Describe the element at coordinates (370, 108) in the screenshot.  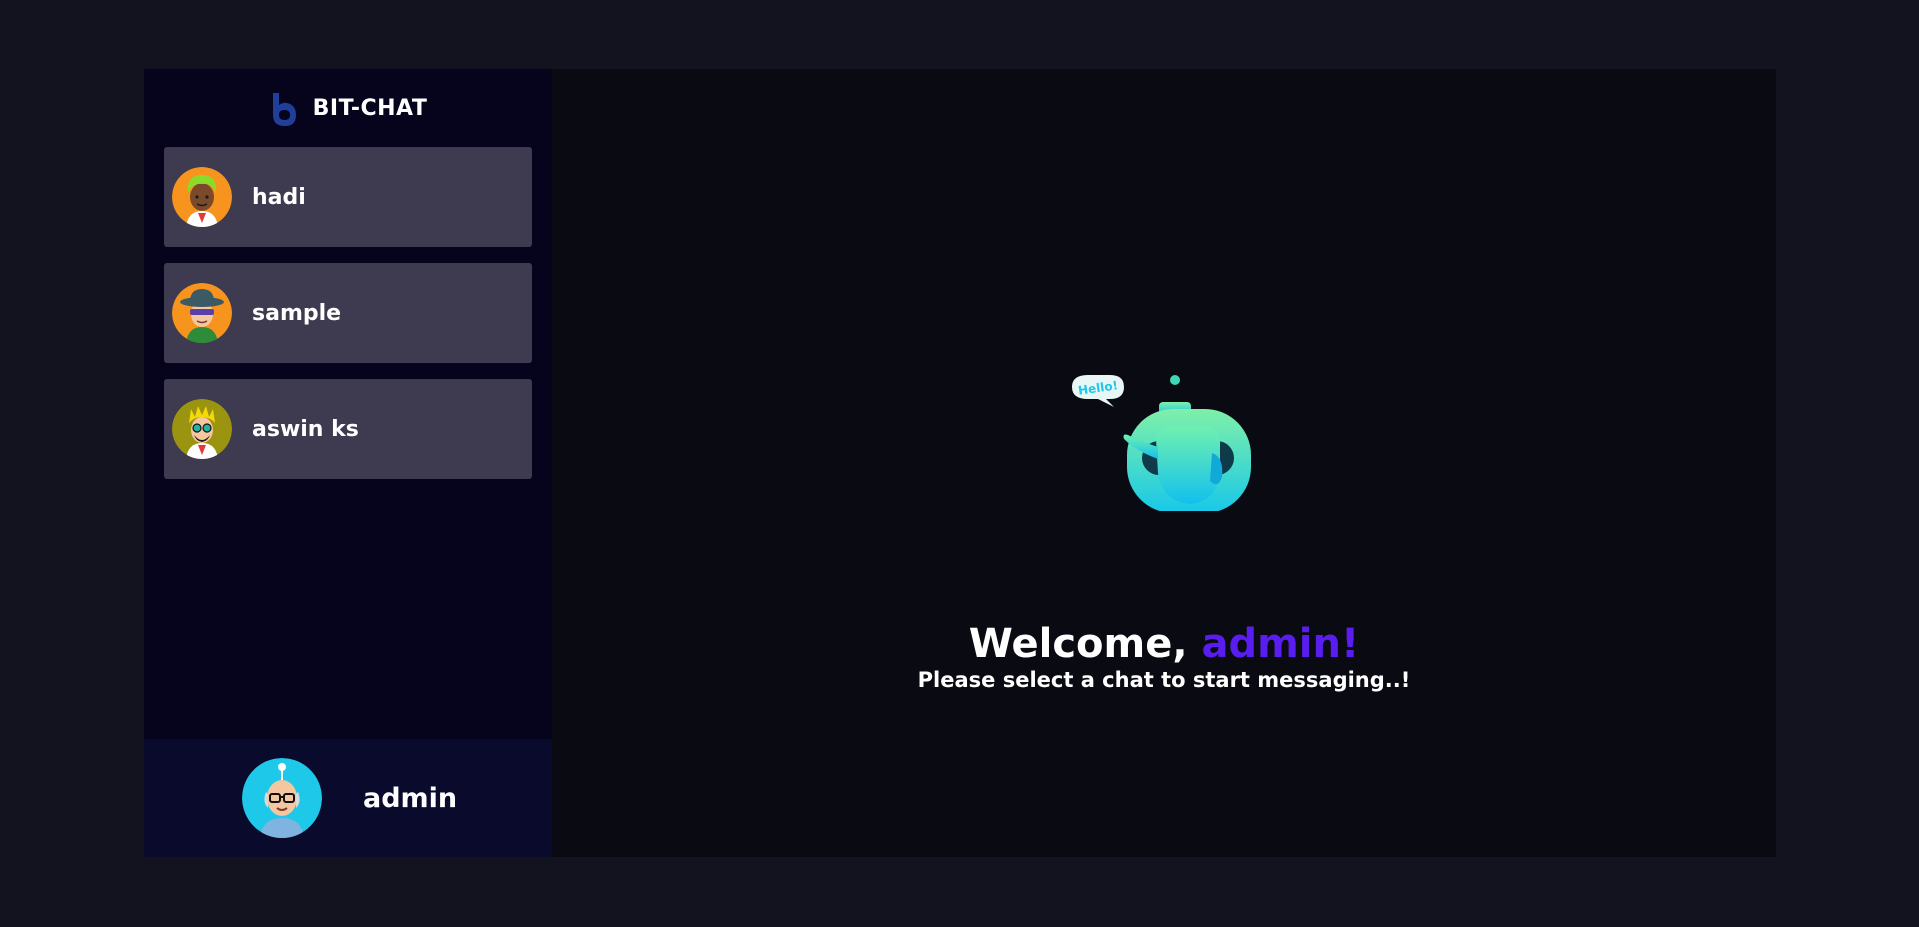
I see `brand-name: BIT-CHAT` at that location.